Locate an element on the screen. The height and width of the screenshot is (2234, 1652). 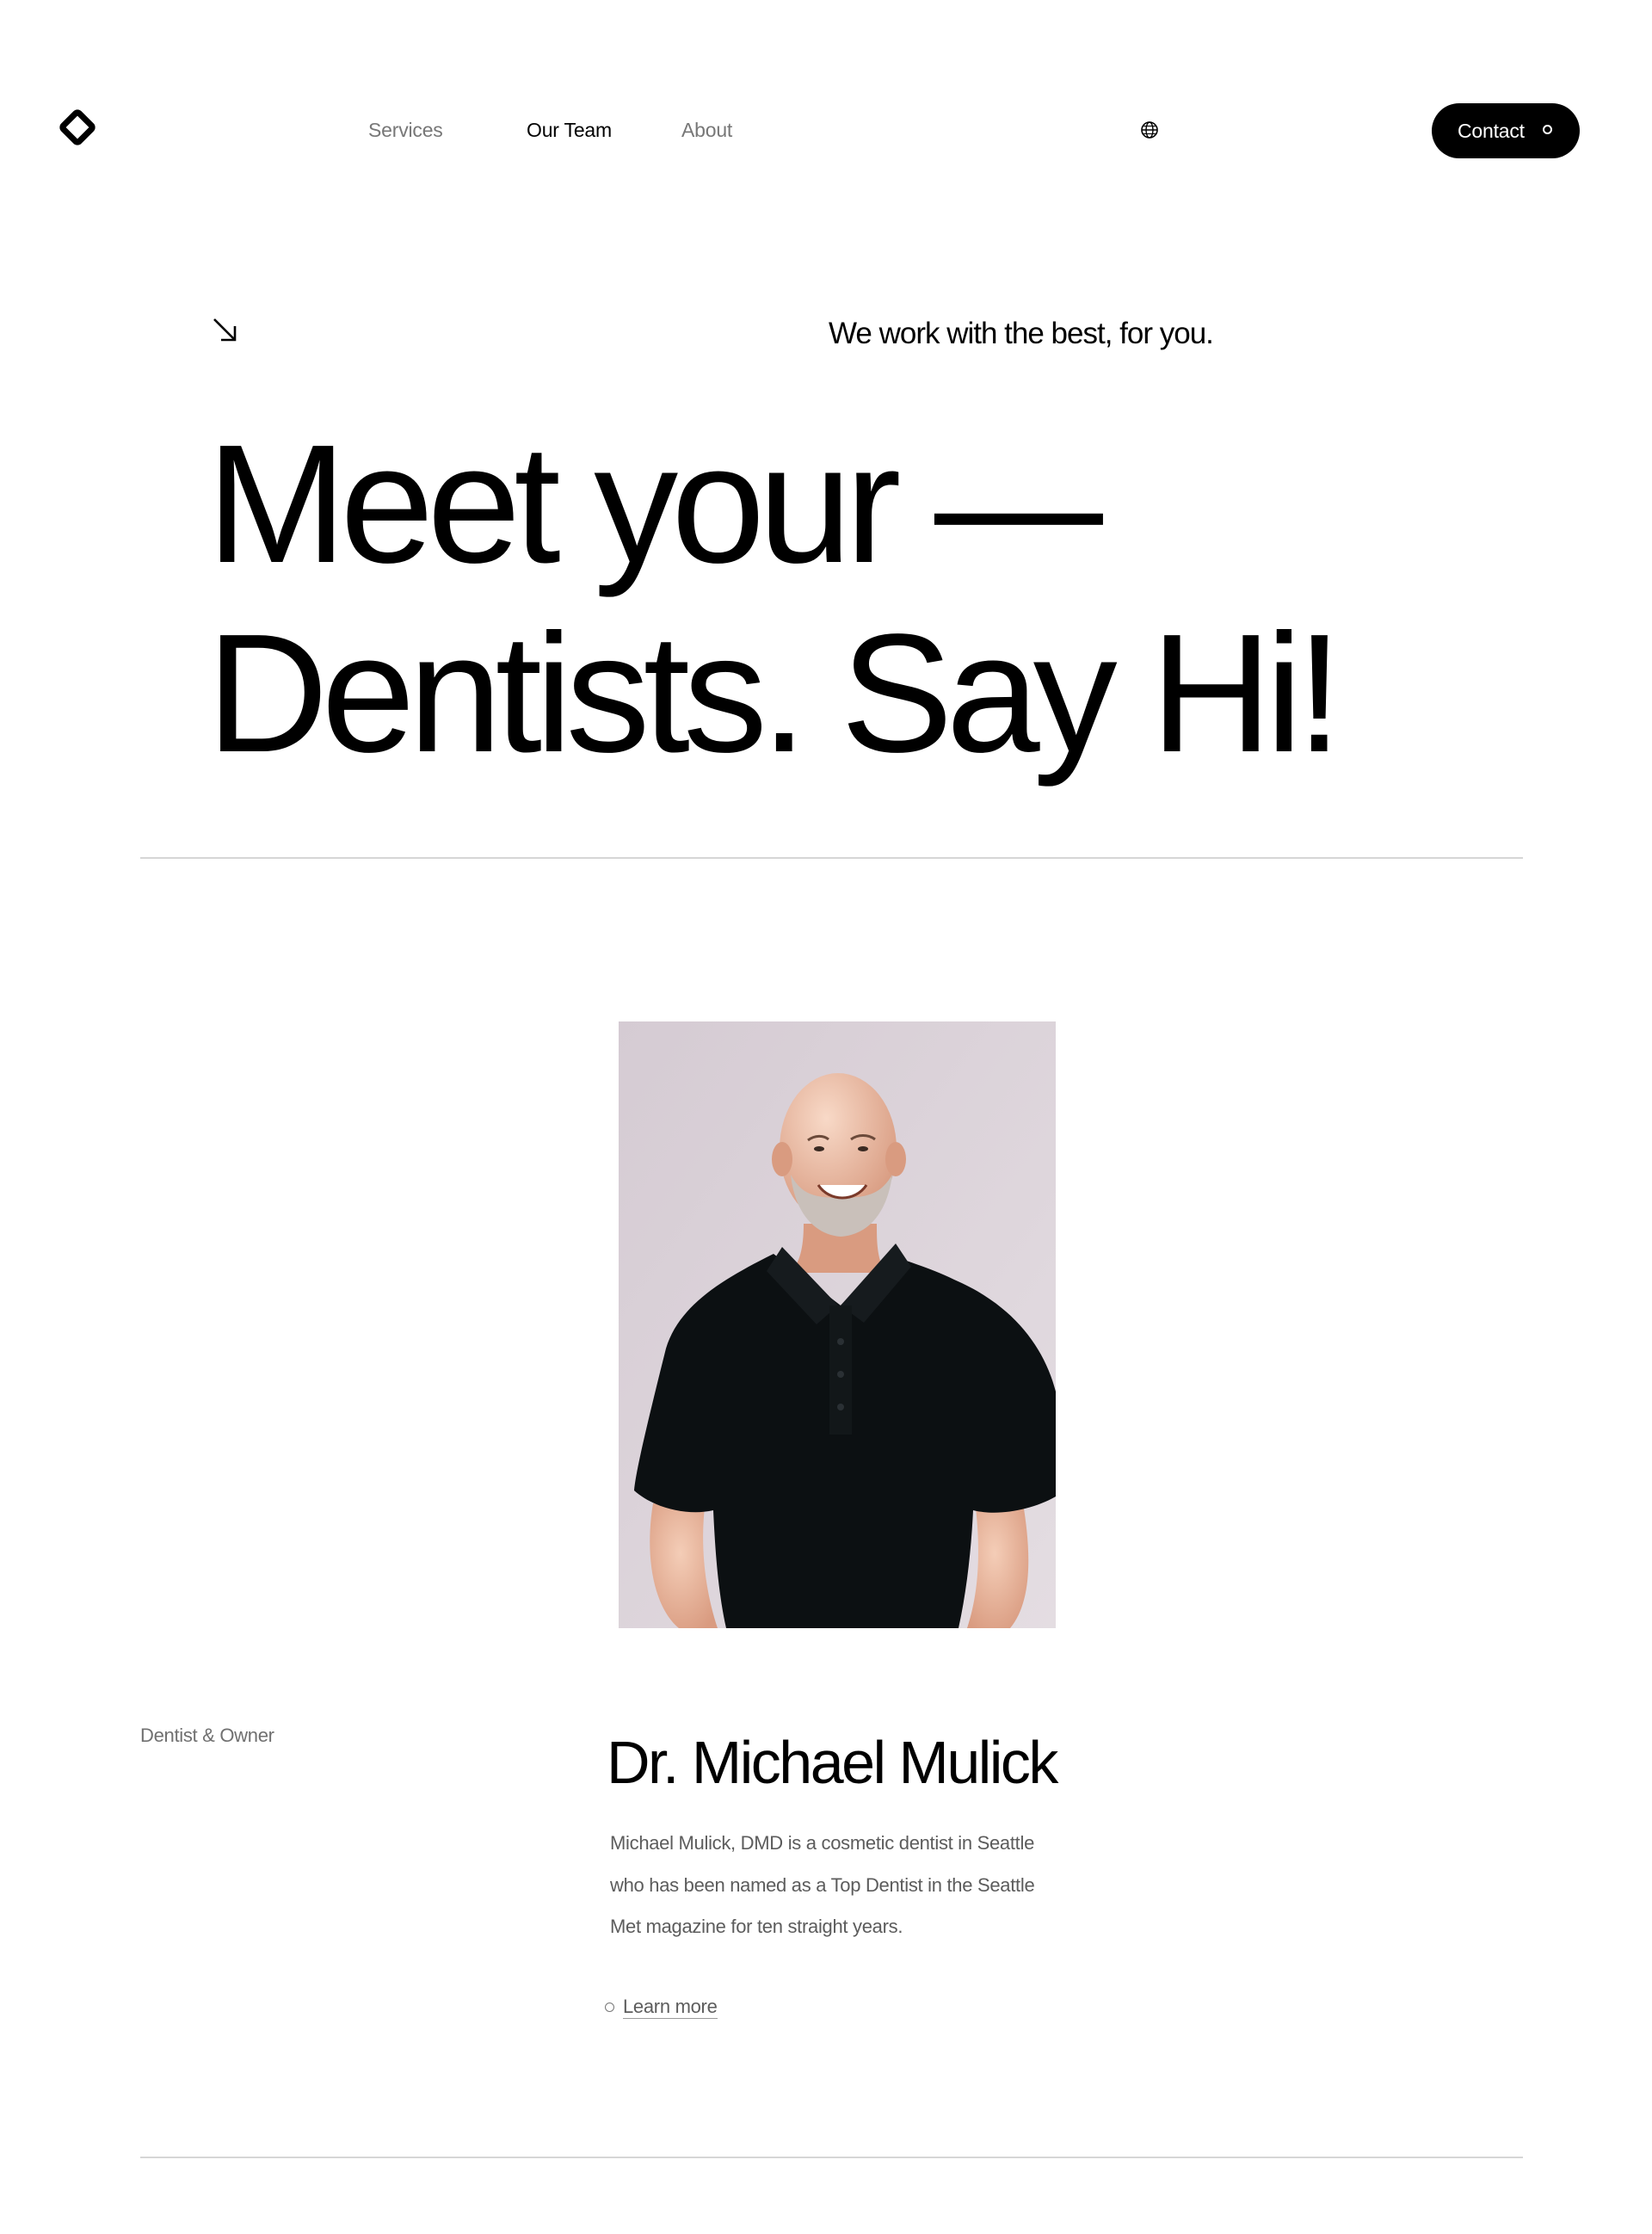
dentist-role: Dentist & Owner is located at coordinates (207, 1736).